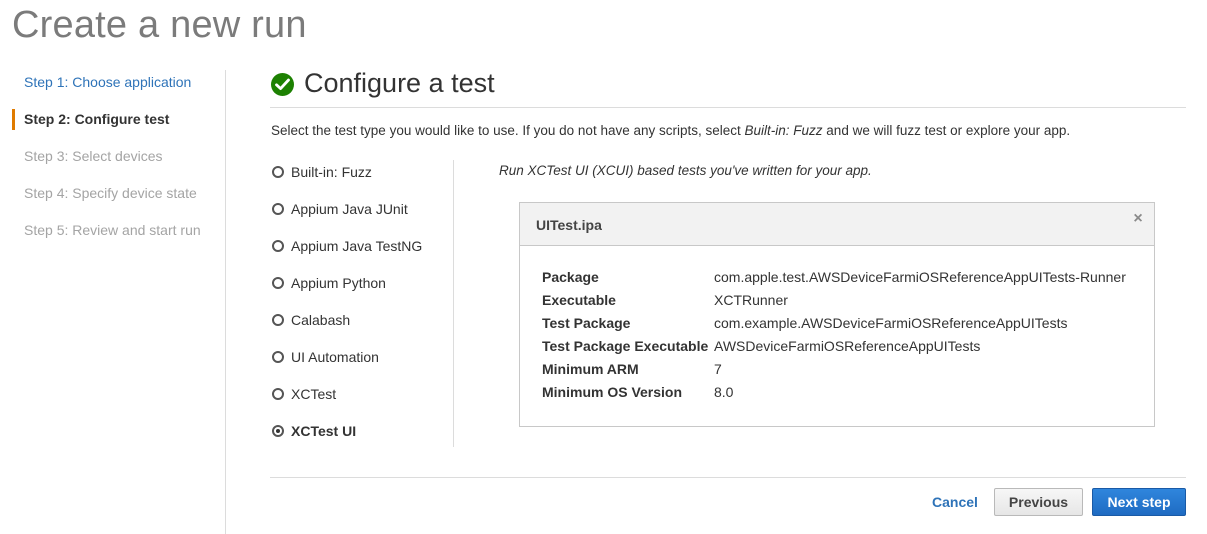  What do you see at coordinates (728, 477) in the screenshot?
I see `footer-divider` at bounding box center [728, 477].